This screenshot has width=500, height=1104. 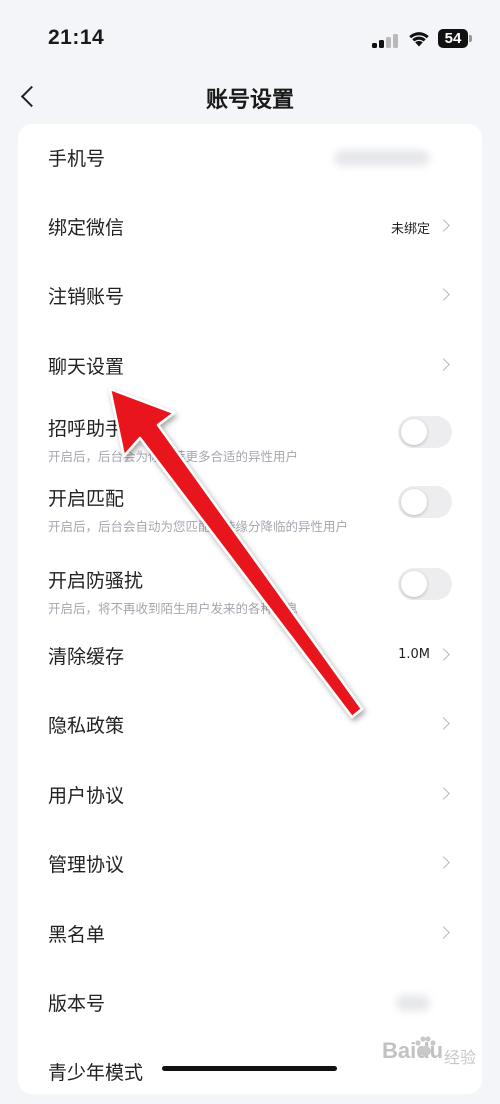 What do you see at coordinates (86, 228) in the screenshot?
I see `row-label: 绑定微信` at bounding box center [86, 228].